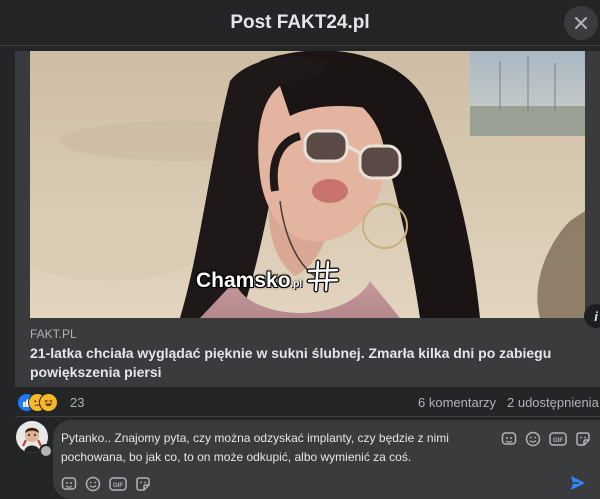 The height and width of the screenshot is (499, 600). I want to click on watermark-text: Chamsko, so click(243, 280).